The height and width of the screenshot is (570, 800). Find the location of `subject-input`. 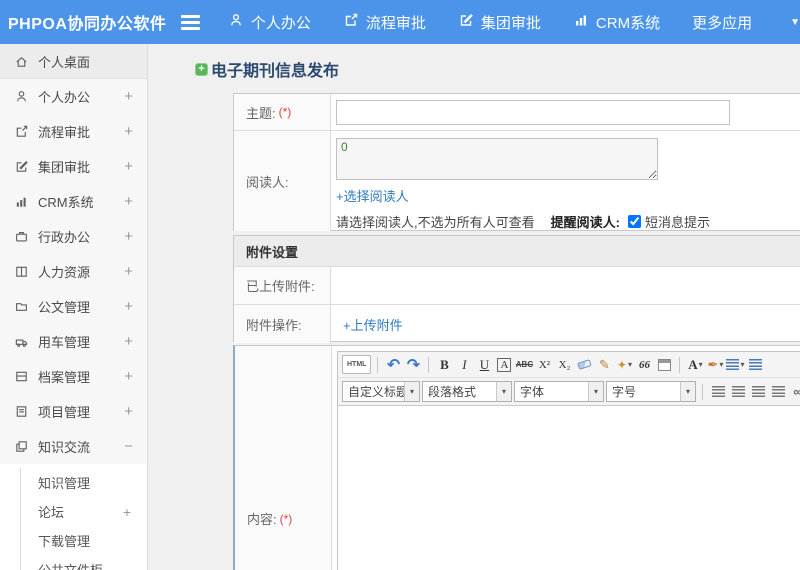

subject-input is located at coordinates (533, 112).